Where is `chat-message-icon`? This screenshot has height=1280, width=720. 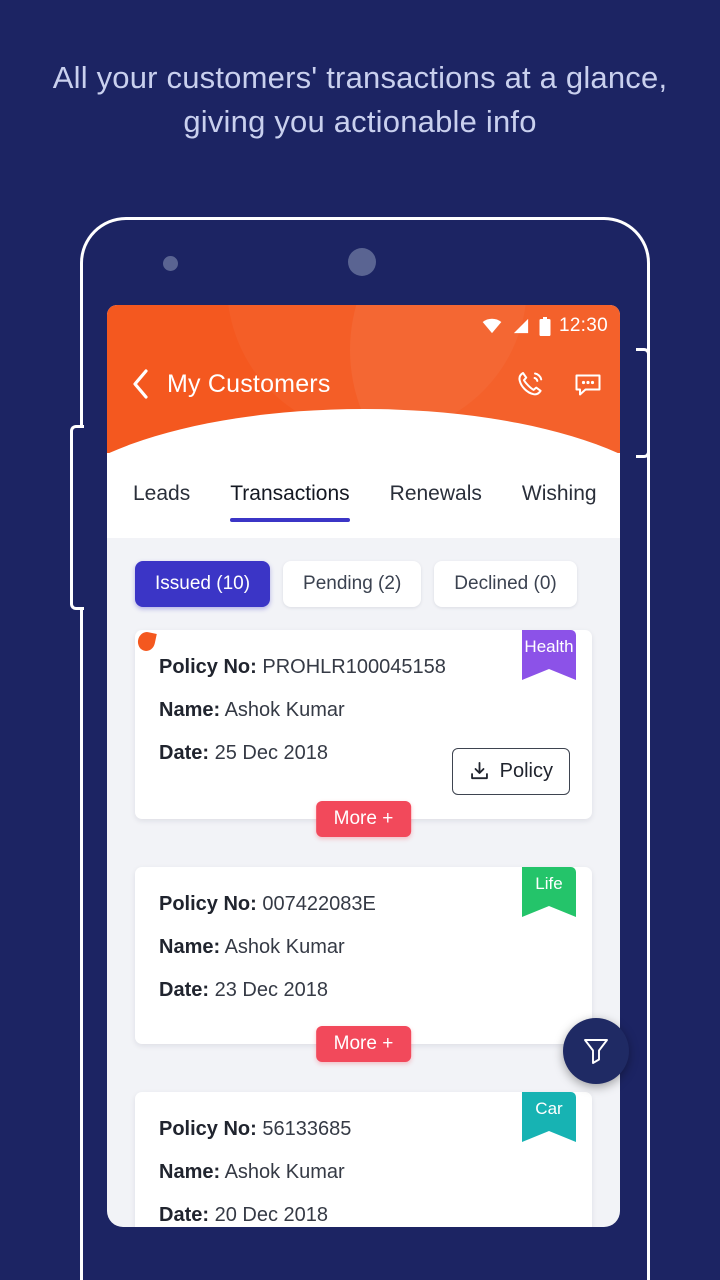
chat-message-icon is located at coordinates (588, 384).